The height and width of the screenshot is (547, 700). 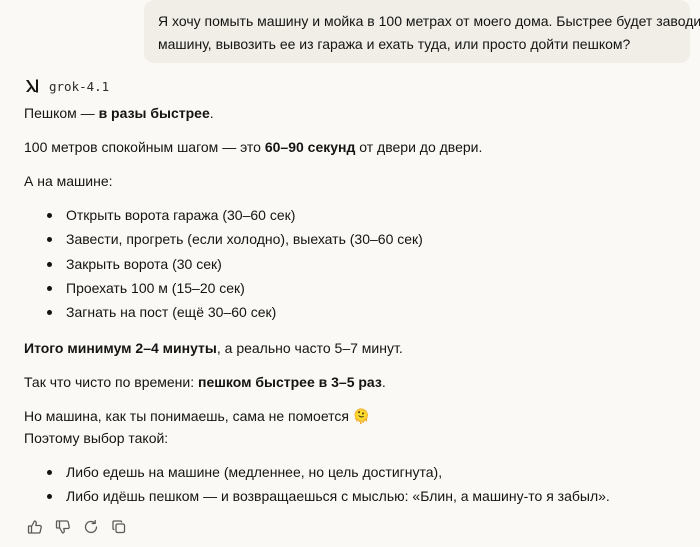 What do you see at coordinates (155, 288) in the screenshot?
I see `list-item-text: Проехать 100 м (15–20 сек)` at bounding box center [155, 288].